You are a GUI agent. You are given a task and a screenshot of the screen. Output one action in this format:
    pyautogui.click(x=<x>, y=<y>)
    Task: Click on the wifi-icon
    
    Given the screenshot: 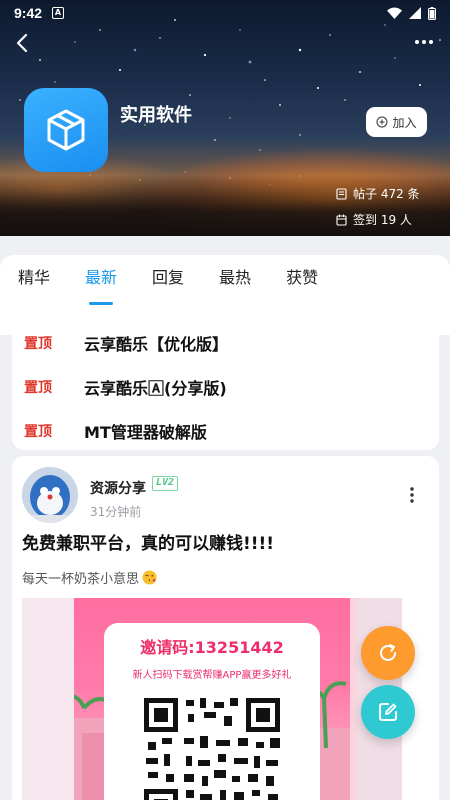 What is the action you would take?
    pyautogui.click(x=394, y=13)
    